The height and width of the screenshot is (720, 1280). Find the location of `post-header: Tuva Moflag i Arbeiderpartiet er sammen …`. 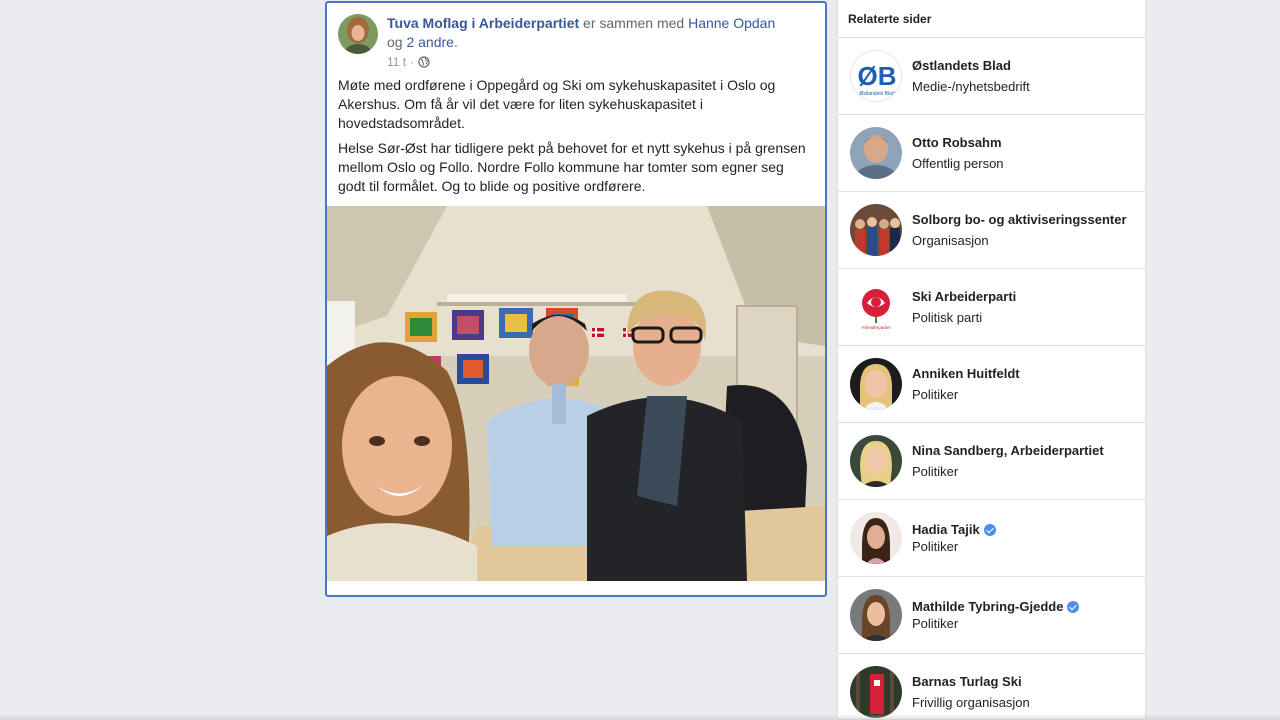

post-header: Tuva Moflag i Arbeiderpartiet er sammen … is located at coordinates (576, 44).